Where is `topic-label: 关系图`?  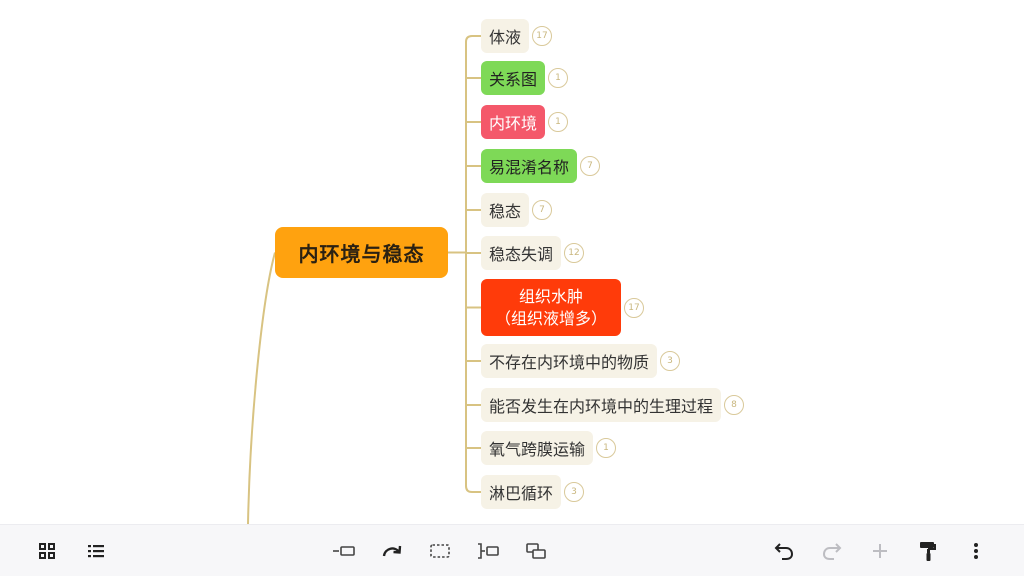
topic-label: 关系图 is located at coordinates (513, 79).